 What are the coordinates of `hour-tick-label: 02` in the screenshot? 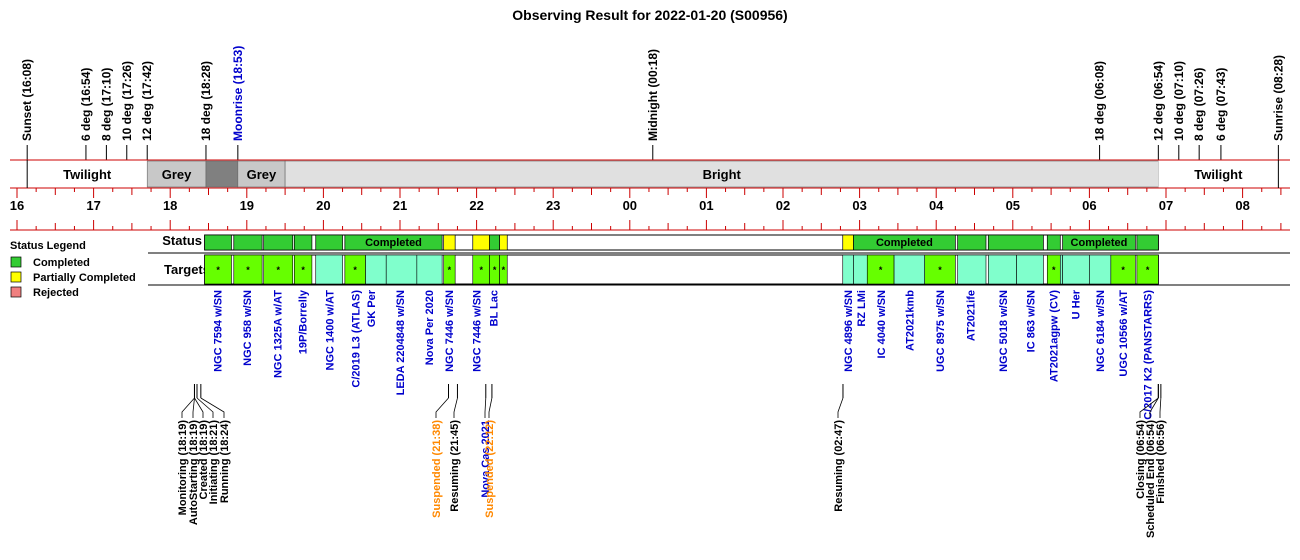 It's located at (783, 205).